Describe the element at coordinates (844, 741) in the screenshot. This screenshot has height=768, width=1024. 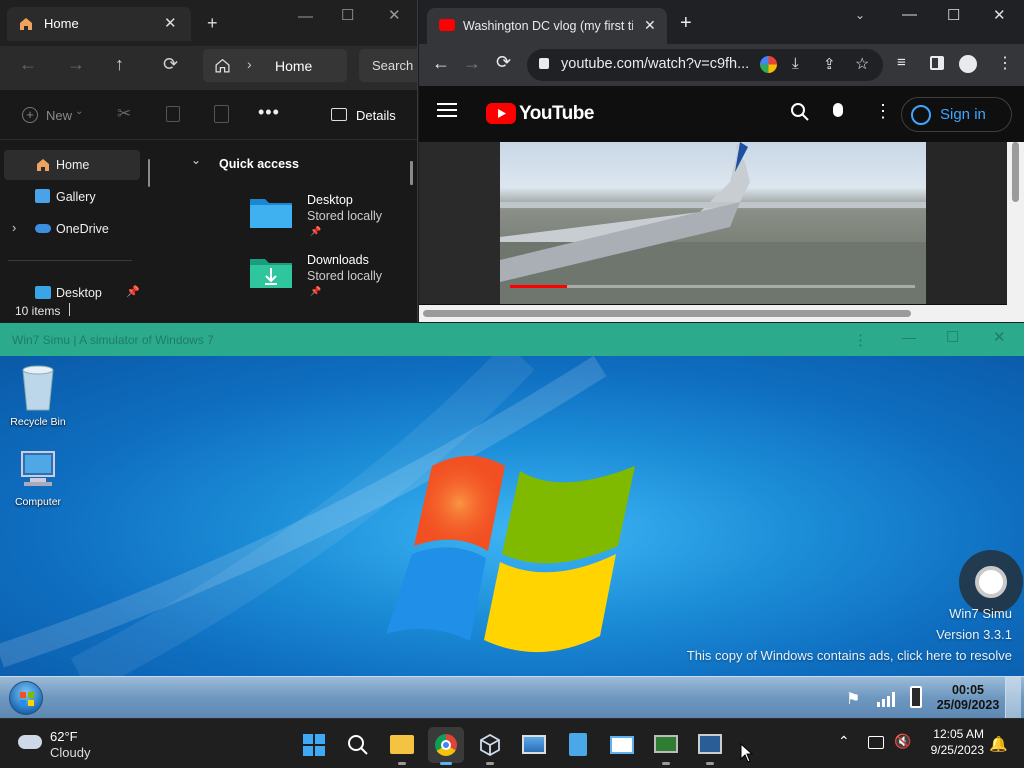
I see `chevron-up-icon: ⌃` at that location.